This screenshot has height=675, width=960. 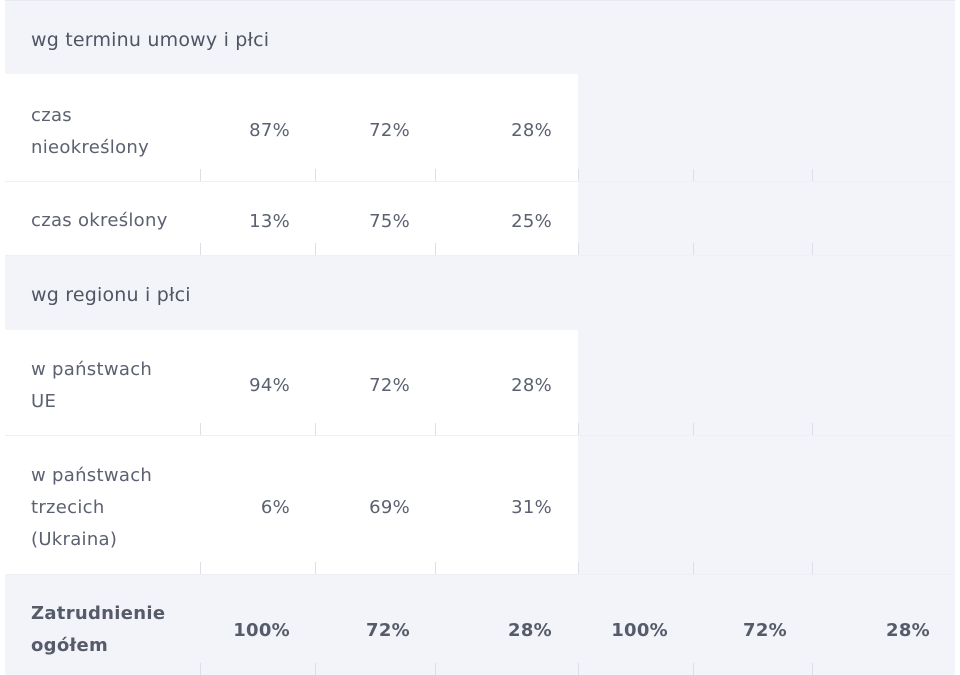 I want to click on value-cell: 94%, so click(x=269, y=385).